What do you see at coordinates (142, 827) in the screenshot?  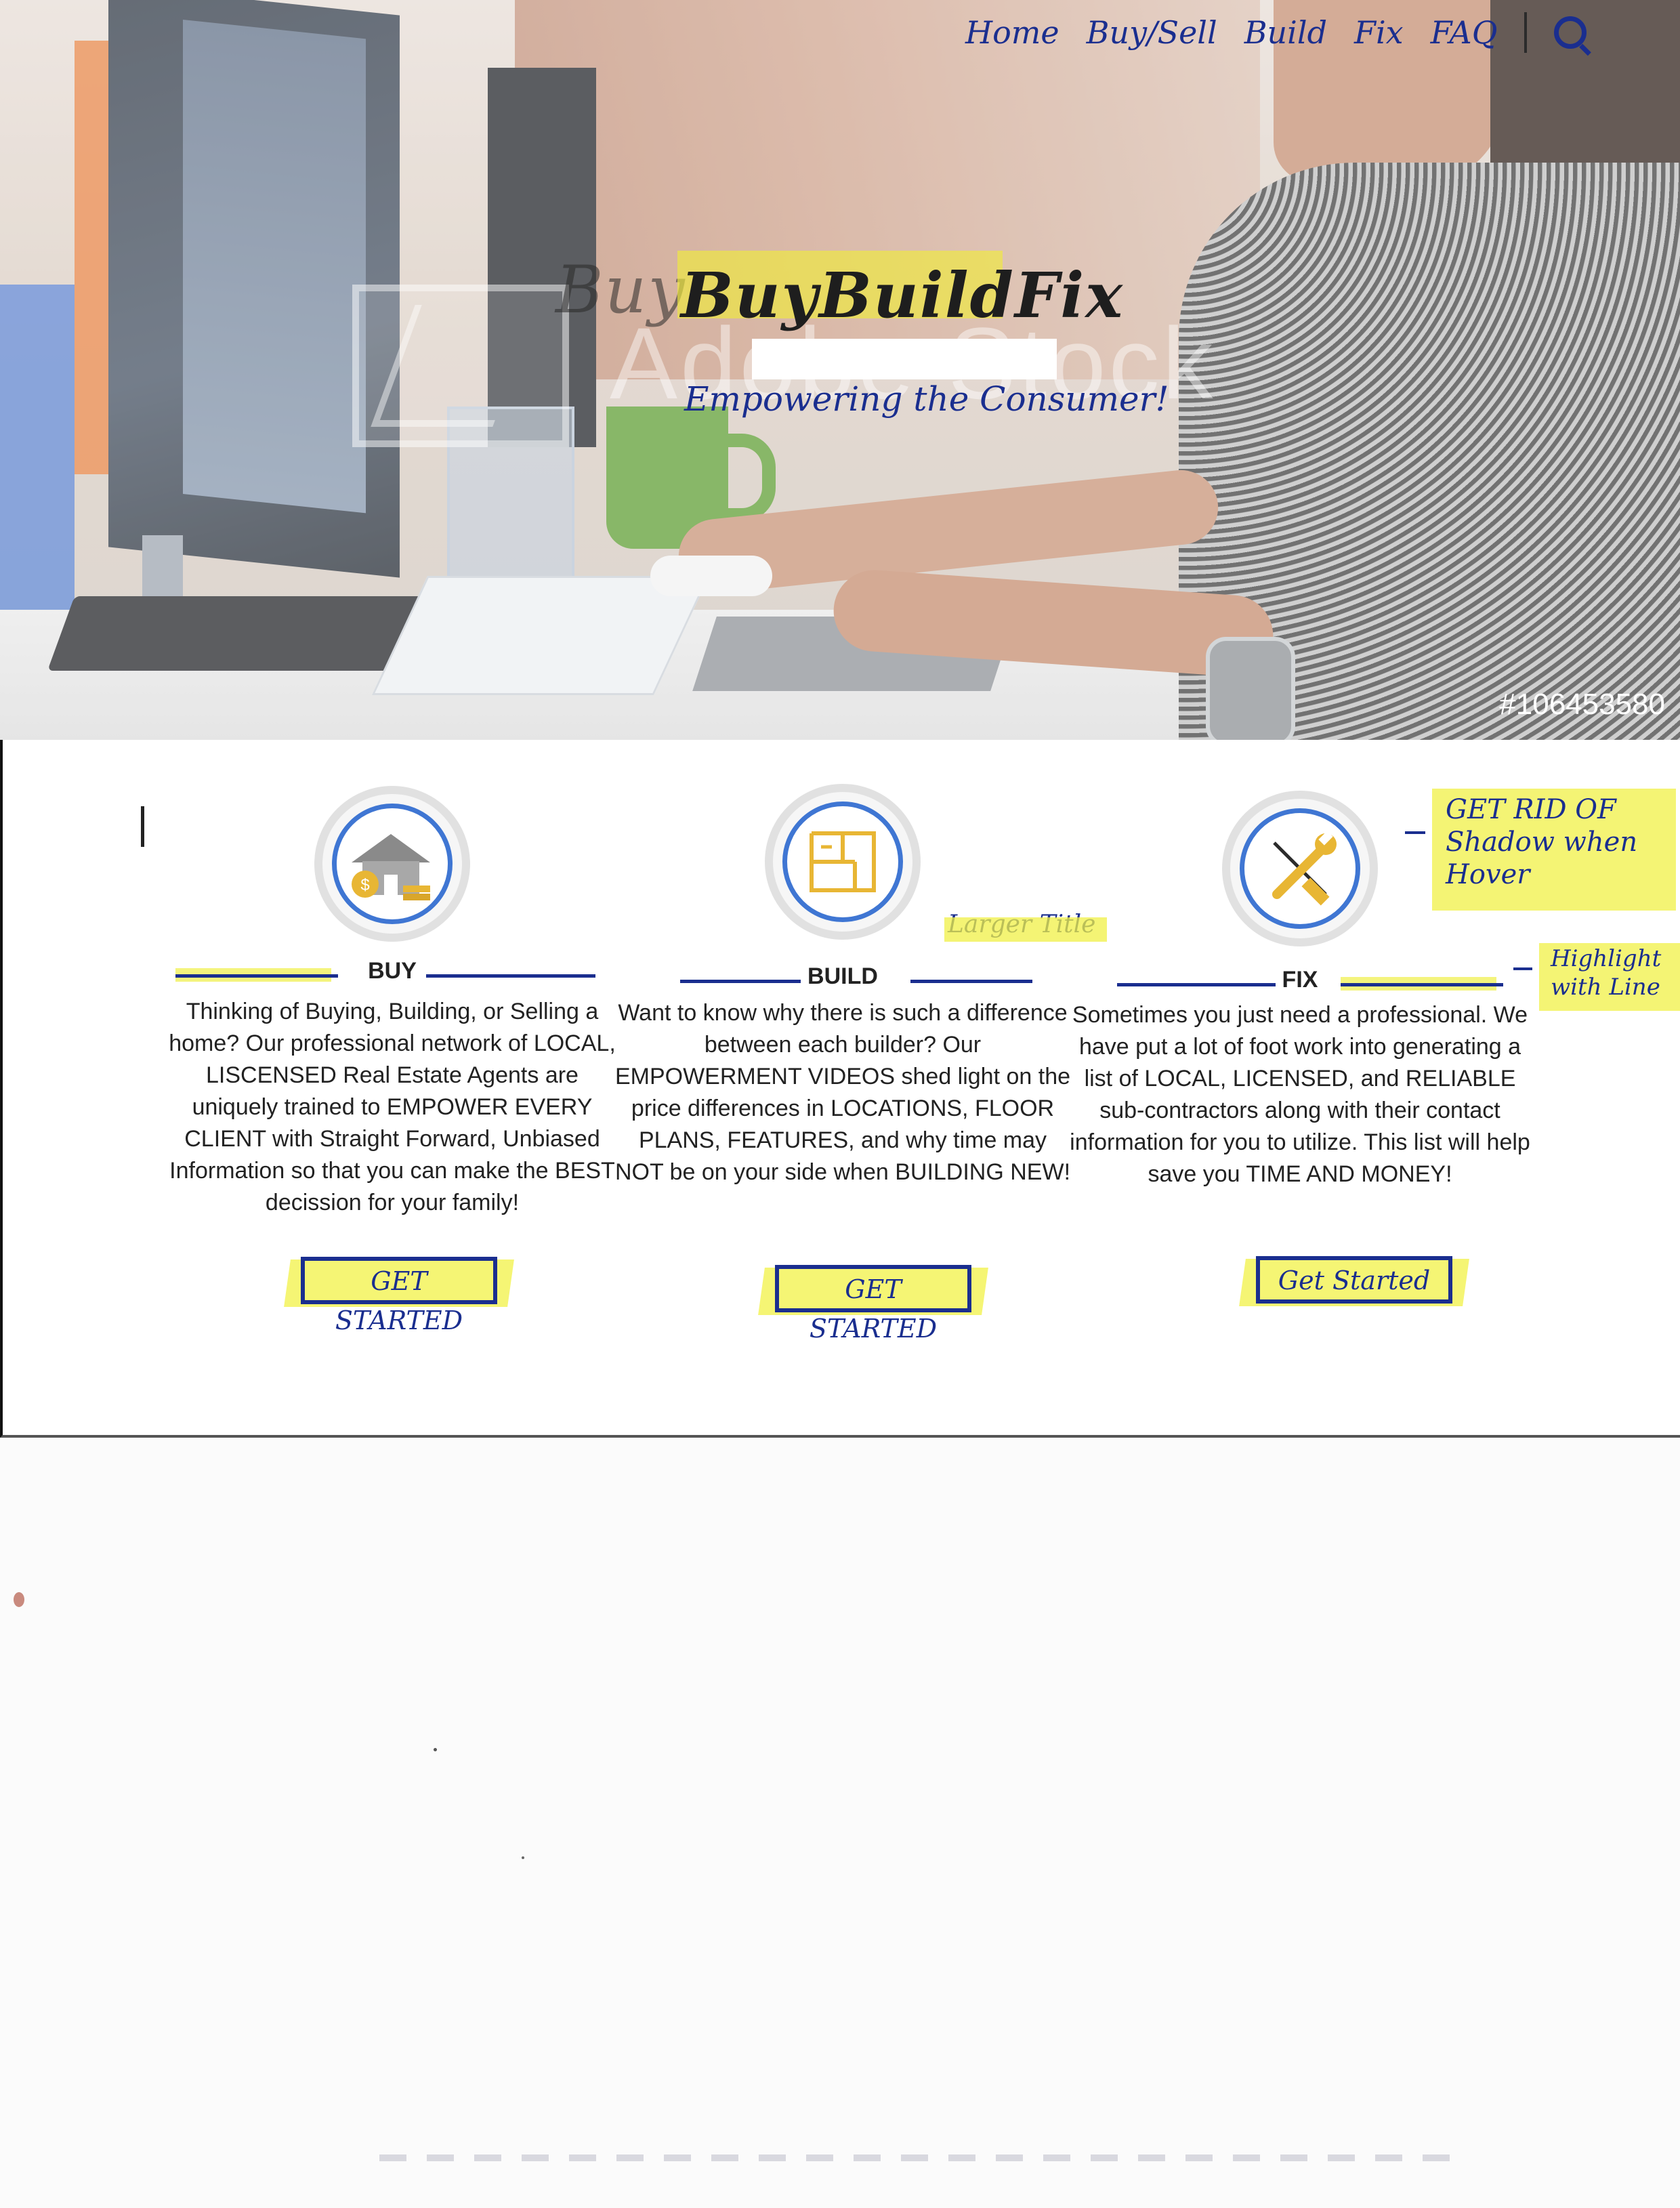 I see `scan-mark` at bounding box center [142, 827].